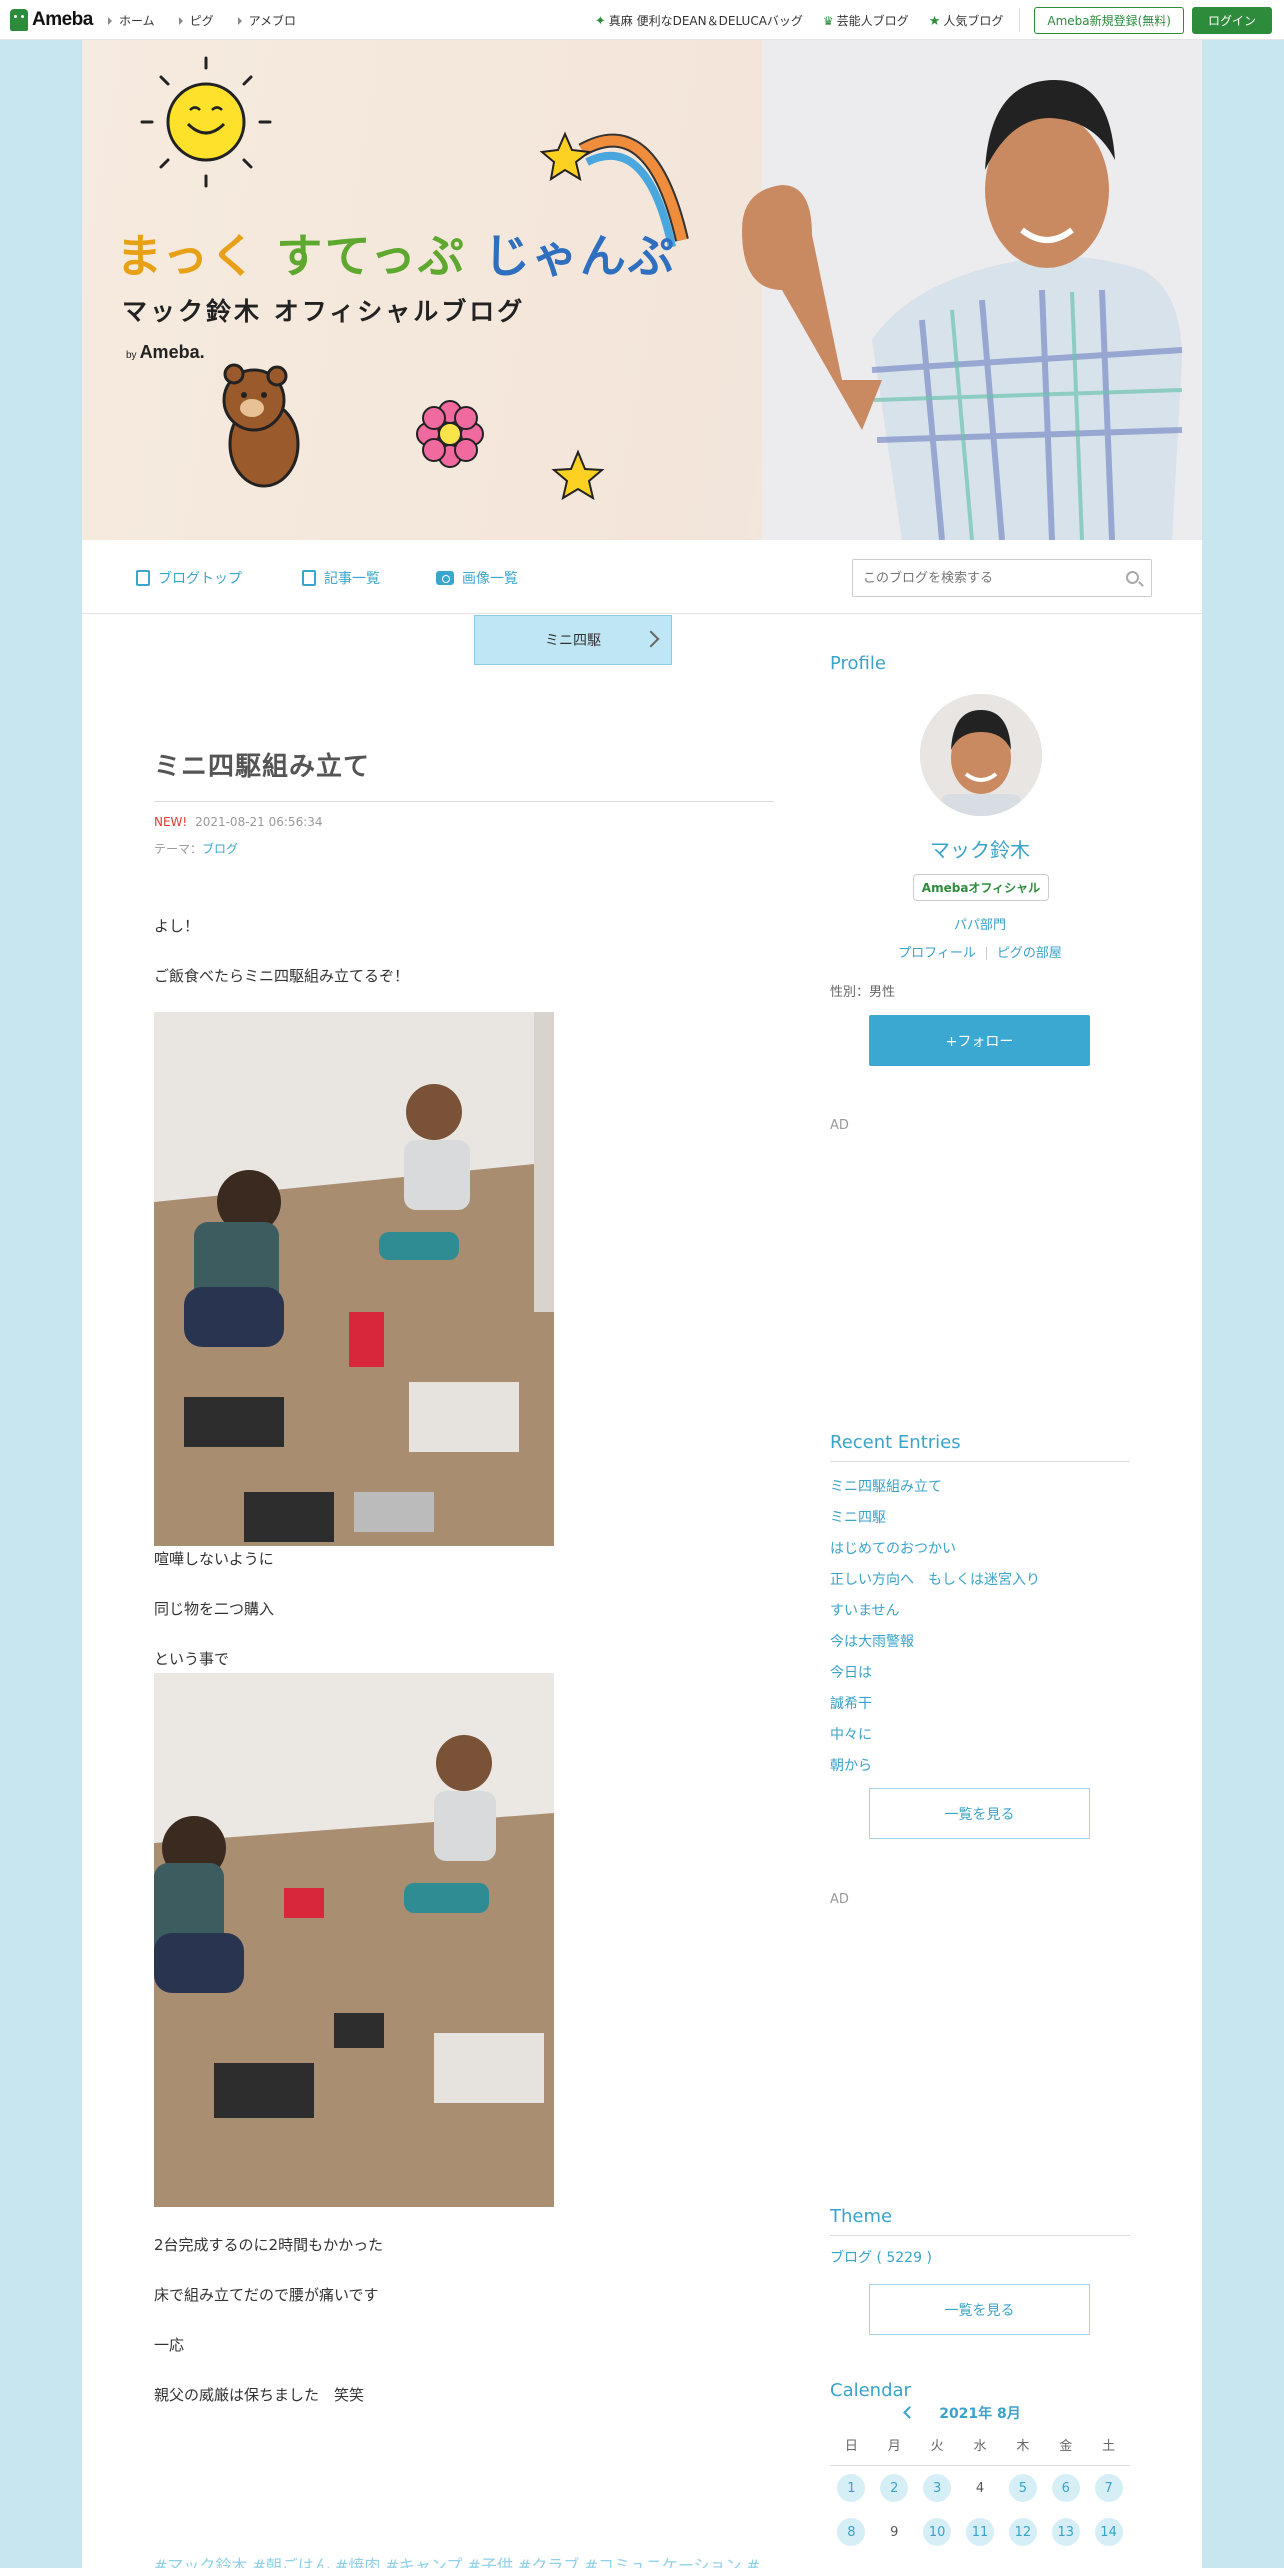 The image size is (1284, 2568). What do you see at coordinates (600, 21) in the screenshot?
I see `sparkle-icon: ✦` at bounding box center [600, 21].